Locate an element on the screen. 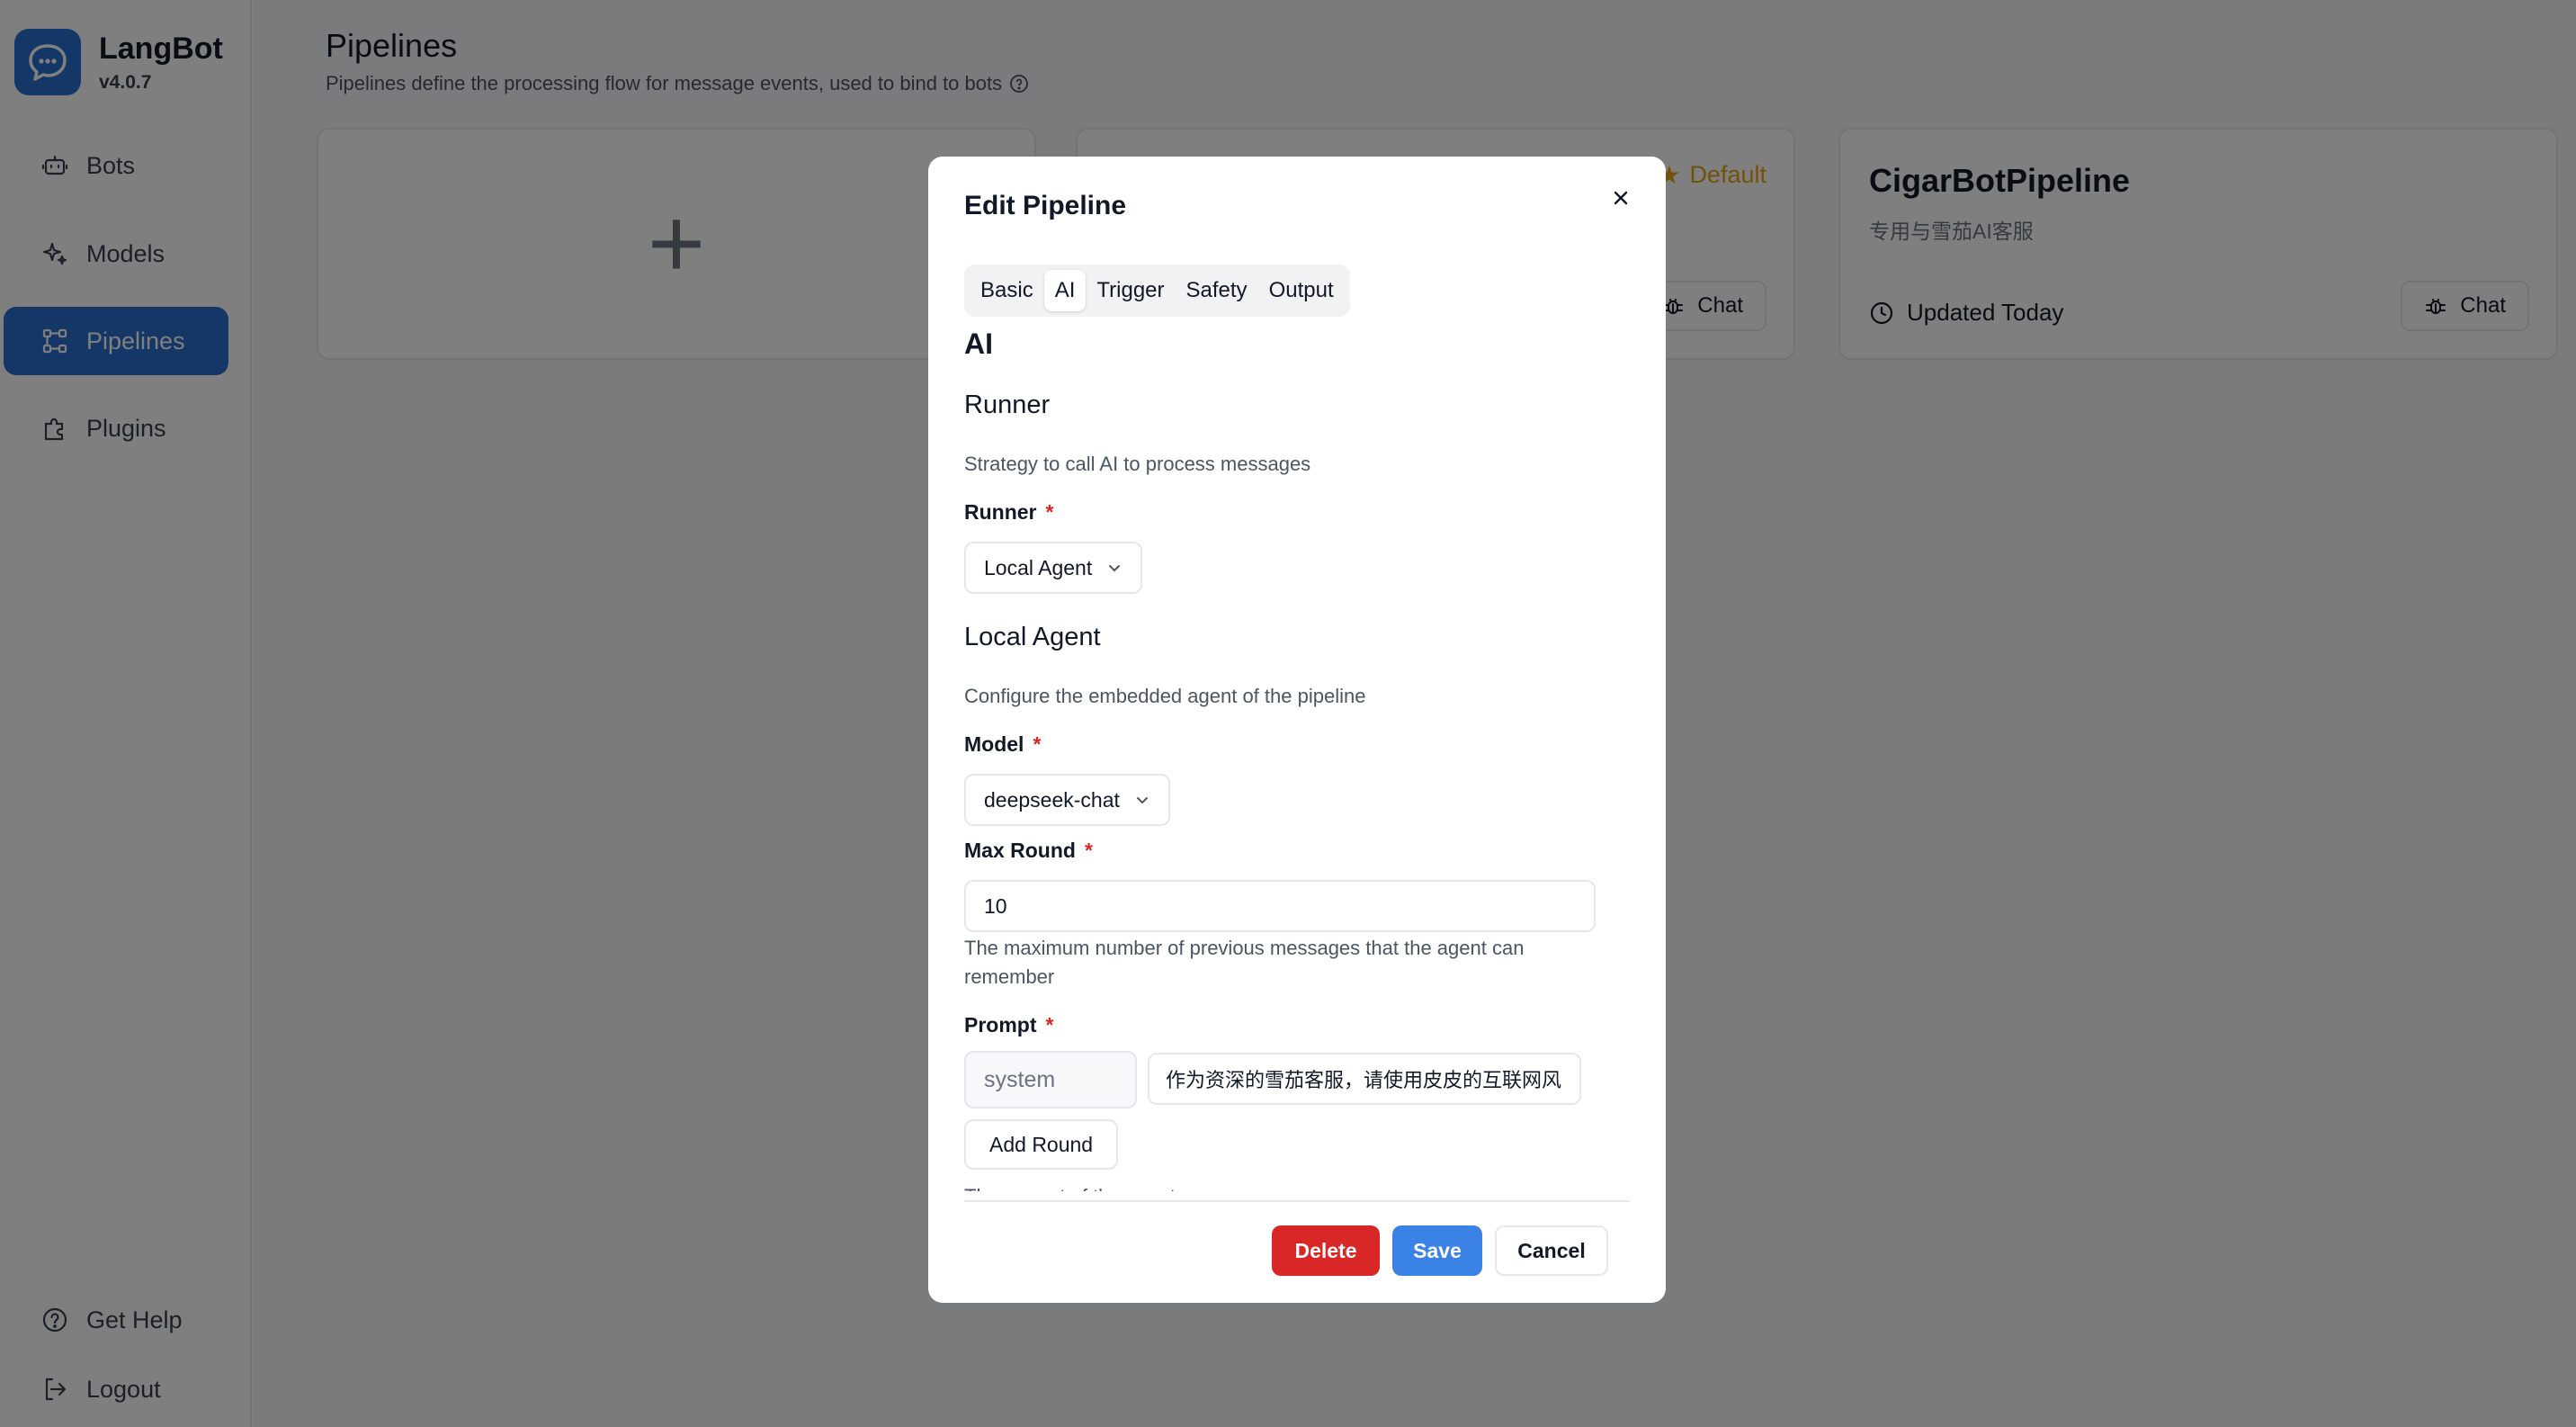  model-label: Model * is located at coordinates (1002, 744).